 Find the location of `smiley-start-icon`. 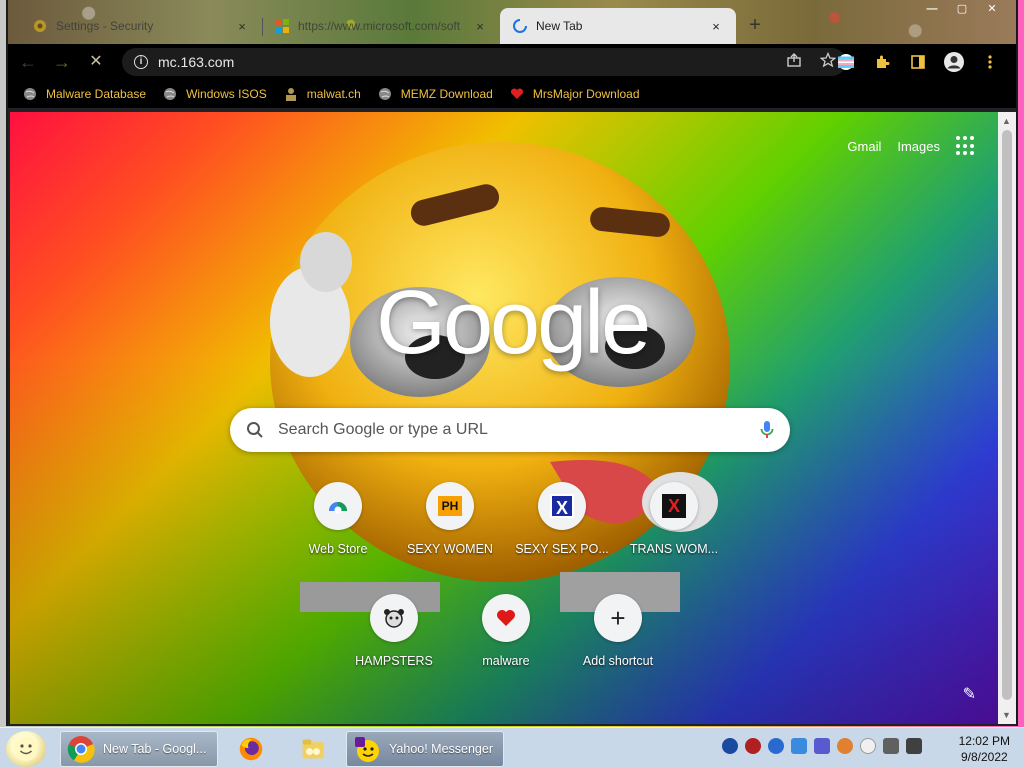

smiley-start-icon is located at coordinates (26, 749).